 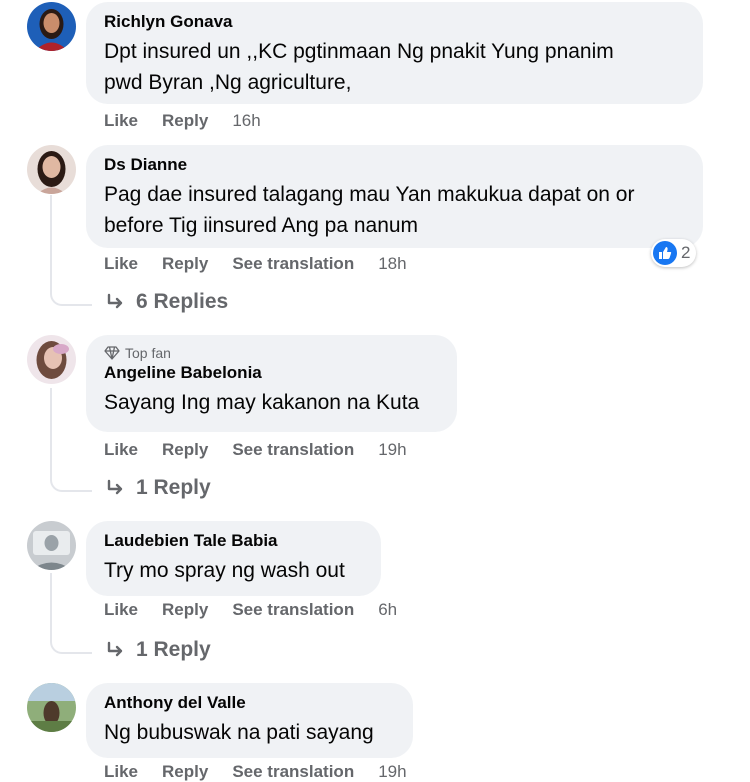 I want to click on timestamp: 18h, so click(x=392, y=264).